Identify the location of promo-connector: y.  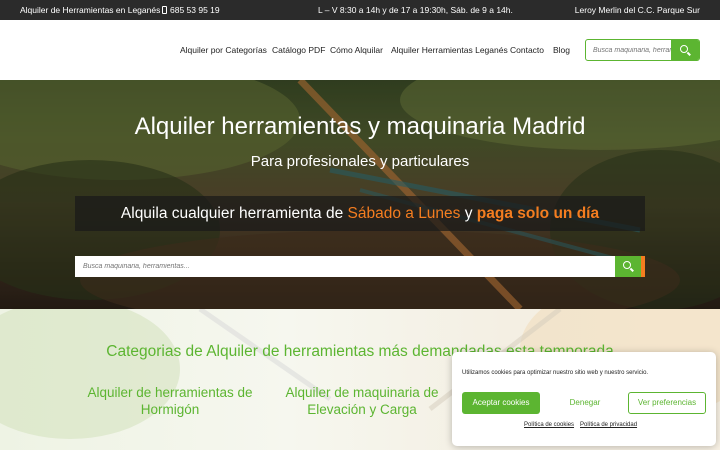
(468, 213).